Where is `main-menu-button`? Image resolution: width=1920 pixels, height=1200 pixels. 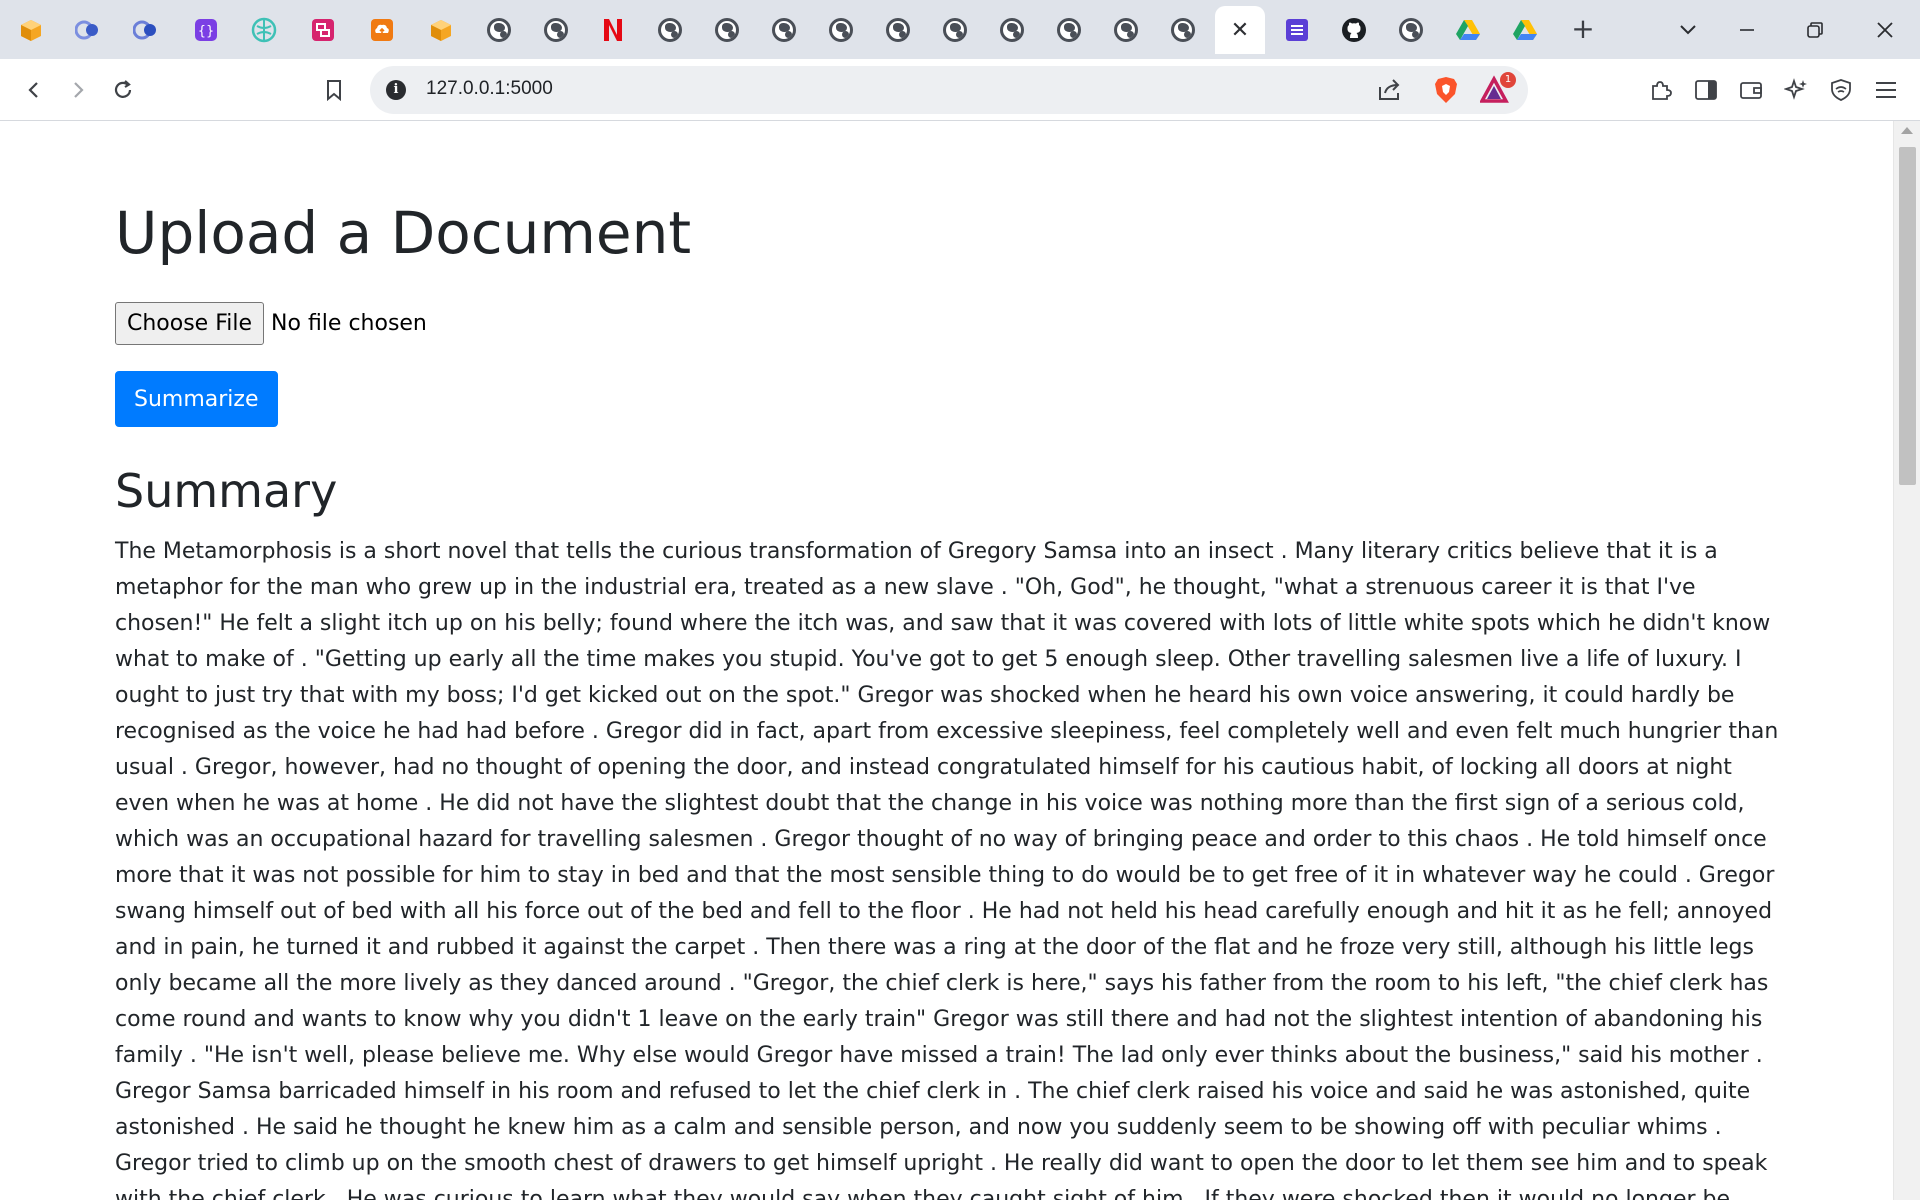
main-menu-button is located at coordinates (1886, 90).